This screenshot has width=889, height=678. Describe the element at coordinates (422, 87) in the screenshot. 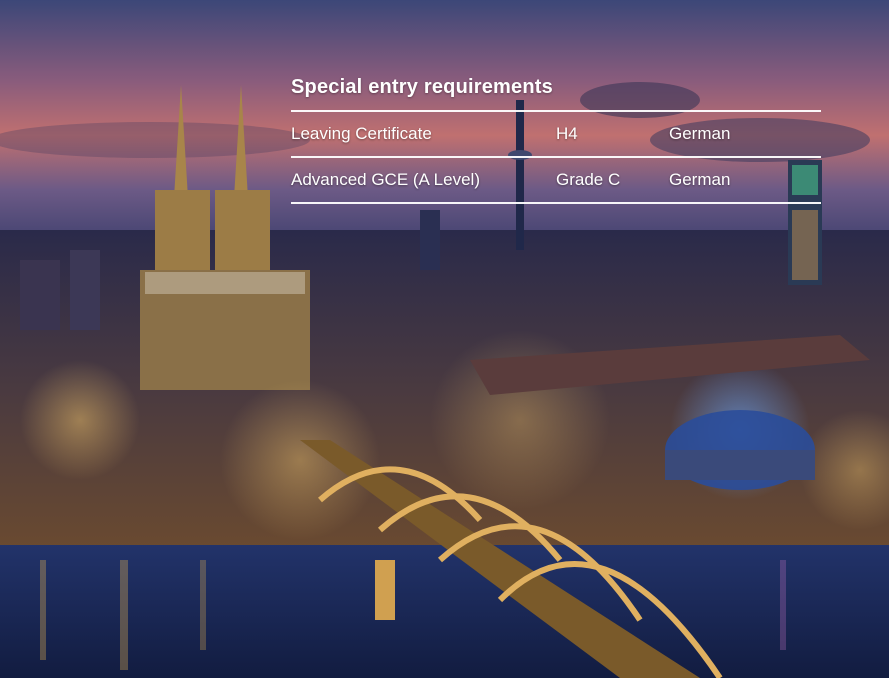

I see `section-title: Special entry requirements` at that location.